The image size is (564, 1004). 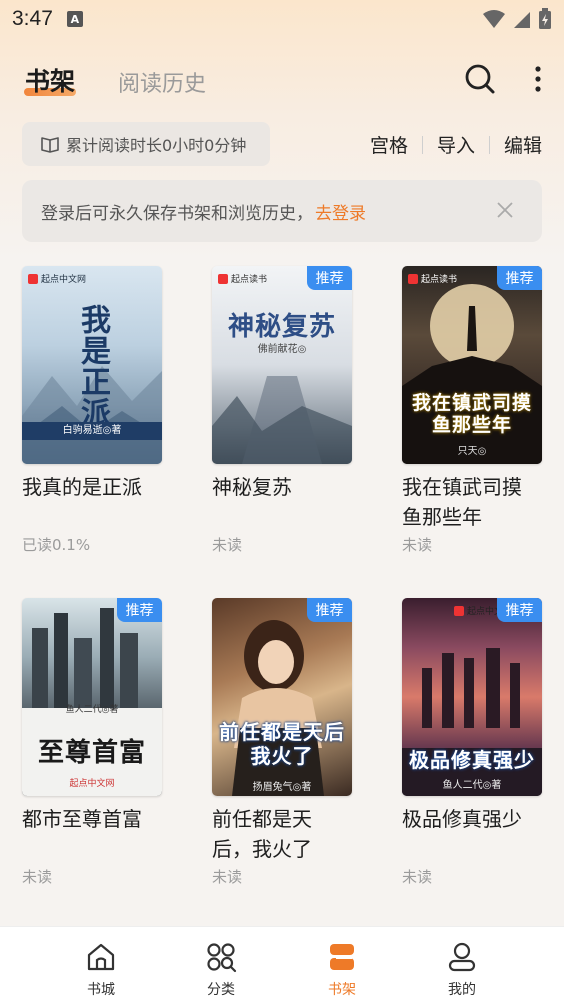 I want to click on category-icon, so click(x=222, y=958).